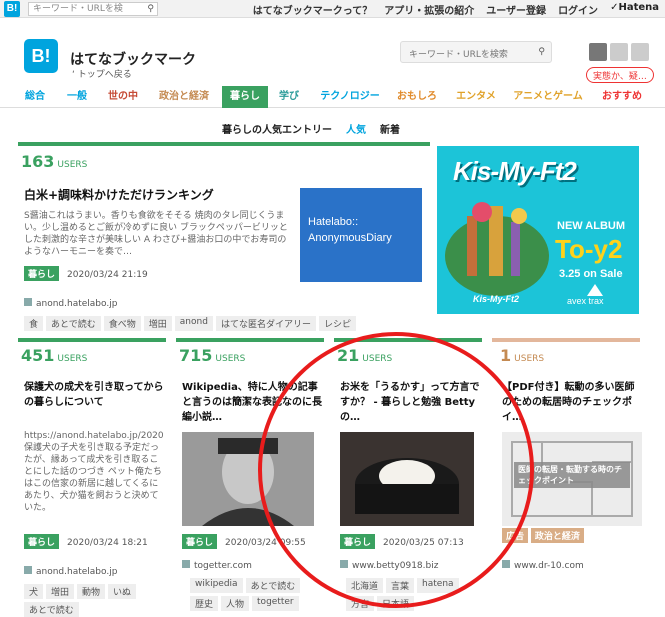  I want to click on sub-nav: 暮らしの人気エントリー 人気 新着, so click(311, 128).